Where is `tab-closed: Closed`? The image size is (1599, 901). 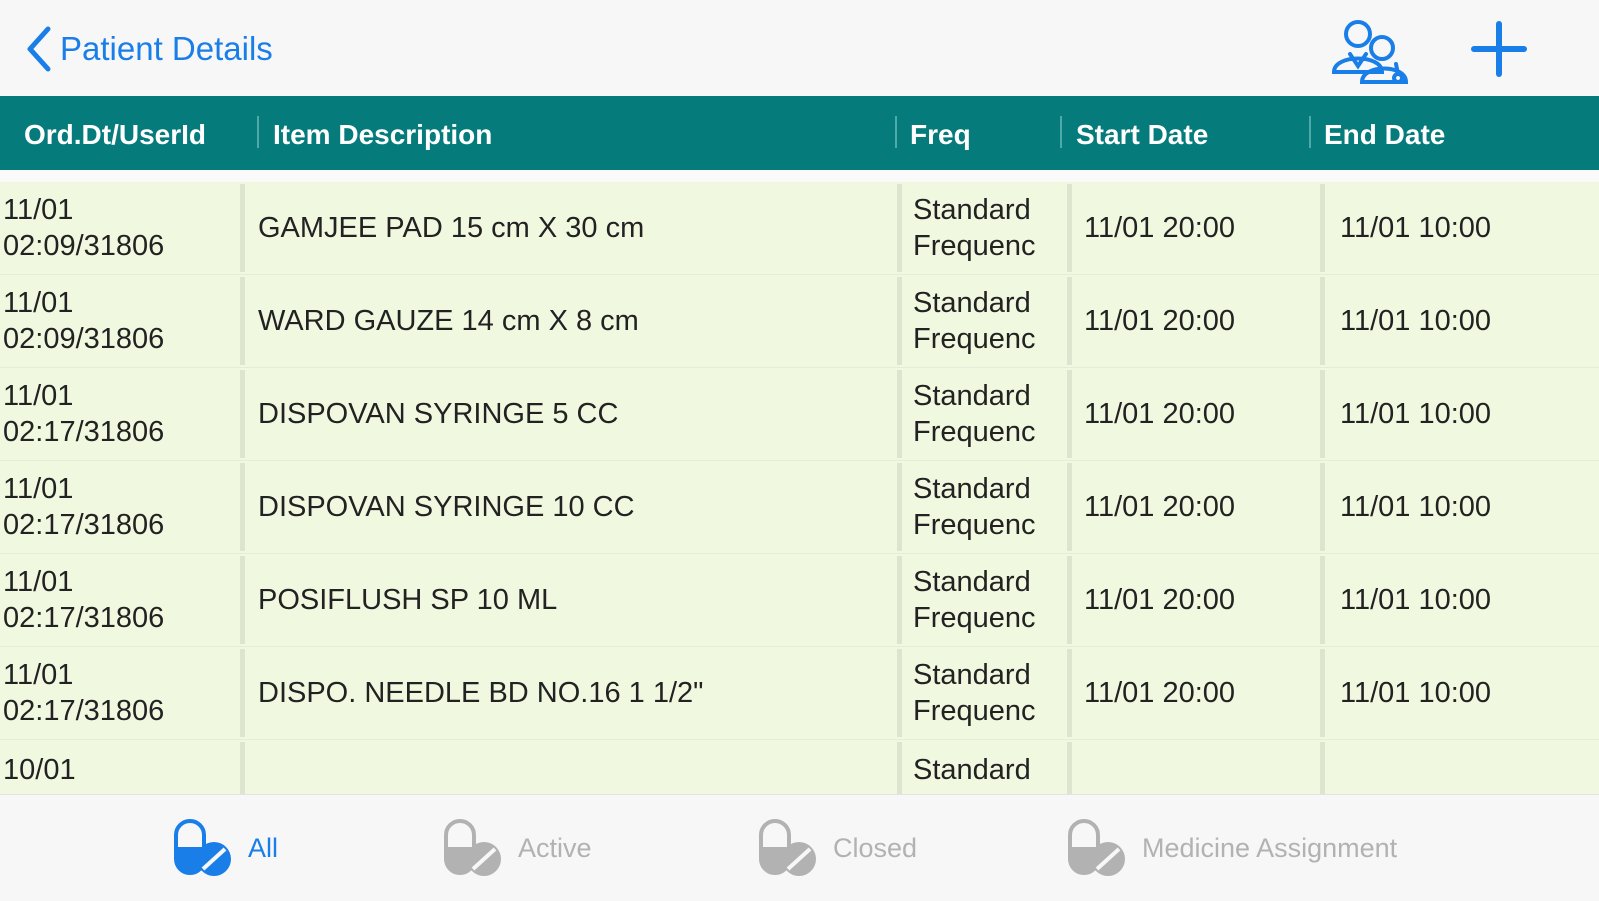 tab-closed: Closed is located at coordinates (837, 848).